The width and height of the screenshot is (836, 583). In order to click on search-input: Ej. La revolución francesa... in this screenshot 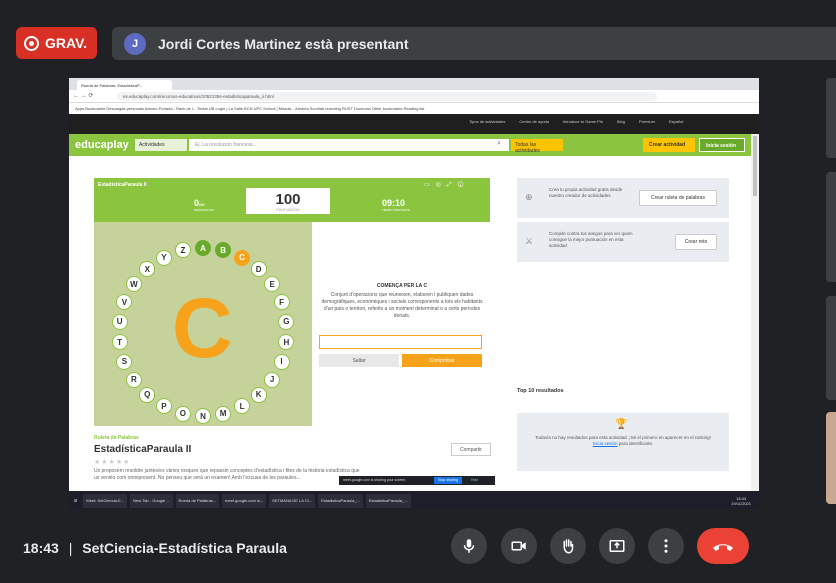, I will do `click(349, 145)`.